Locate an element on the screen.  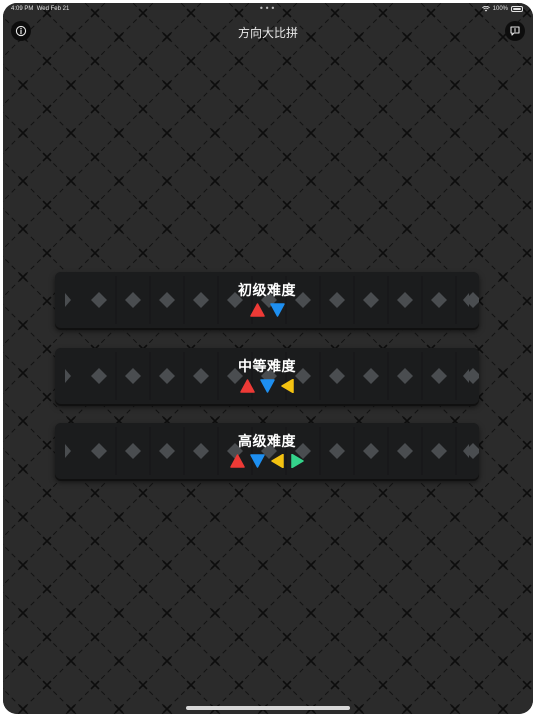
feedback-icon is located at coordinates (515, 31).